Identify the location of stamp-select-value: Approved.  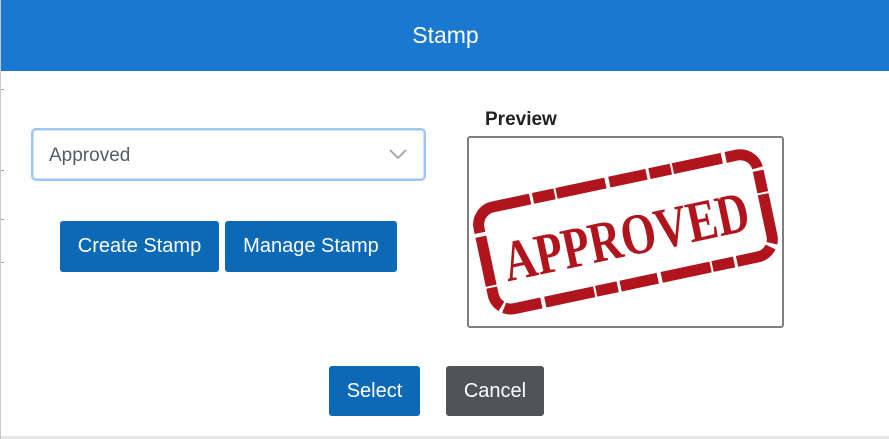
(90, 155).